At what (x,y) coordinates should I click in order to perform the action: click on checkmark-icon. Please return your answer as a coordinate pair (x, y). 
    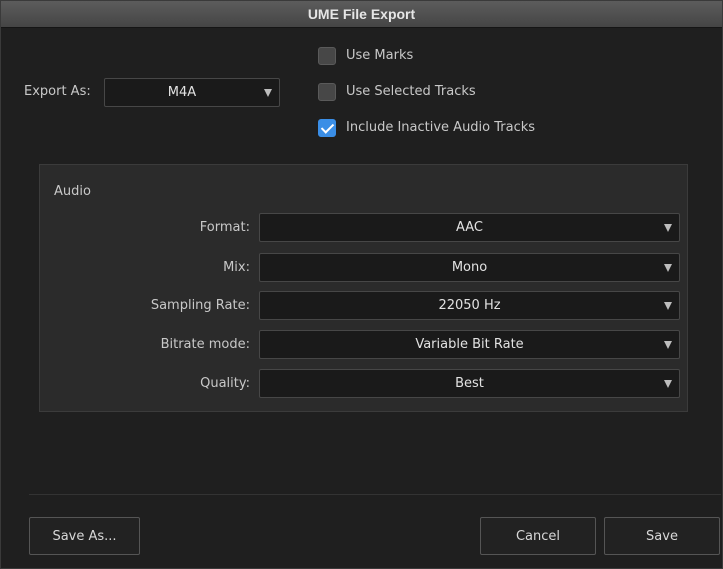
    Looking at the image, I should click on (327, 127).